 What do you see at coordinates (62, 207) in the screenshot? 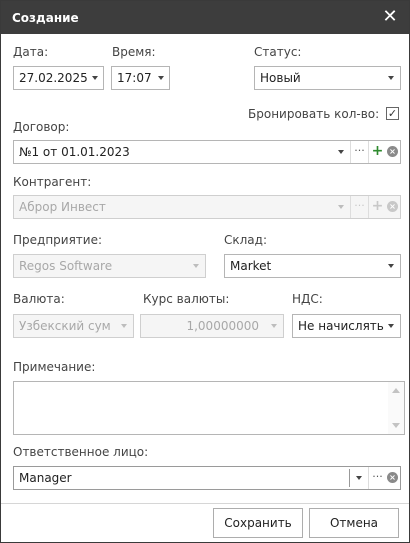
I see `counterparty-value: Аброр Инвест` at bounding box center [62, 207].